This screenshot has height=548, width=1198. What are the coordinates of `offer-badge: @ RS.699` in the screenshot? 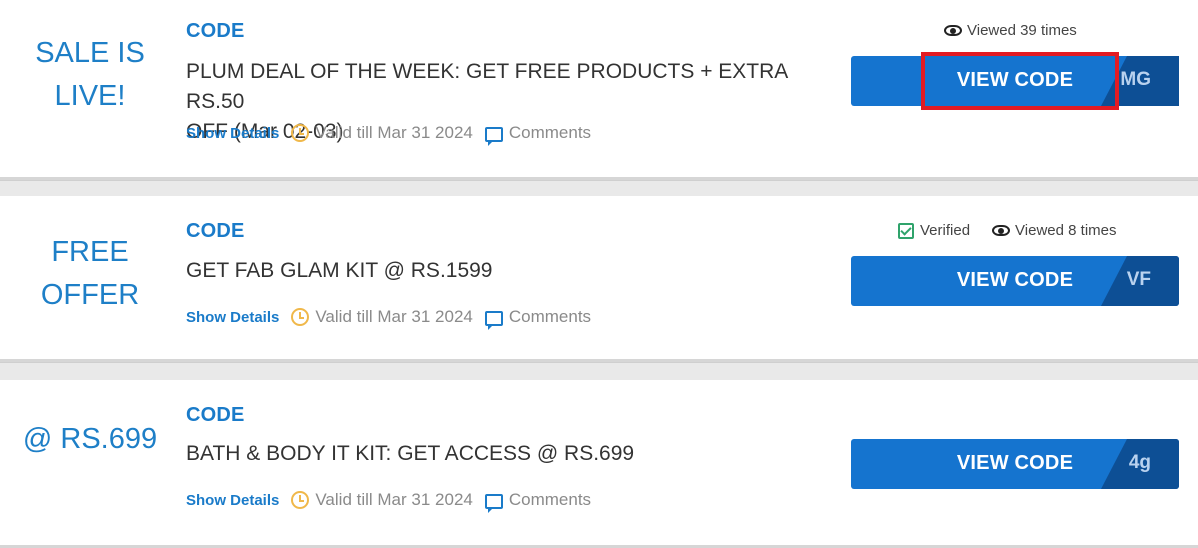 It's located at (90, 439).